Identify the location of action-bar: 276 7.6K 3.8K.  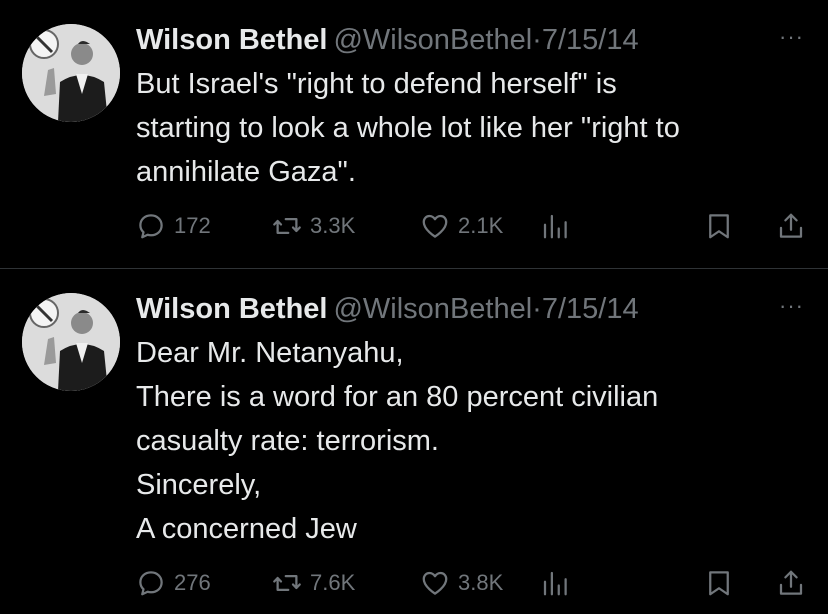
(476, 583).